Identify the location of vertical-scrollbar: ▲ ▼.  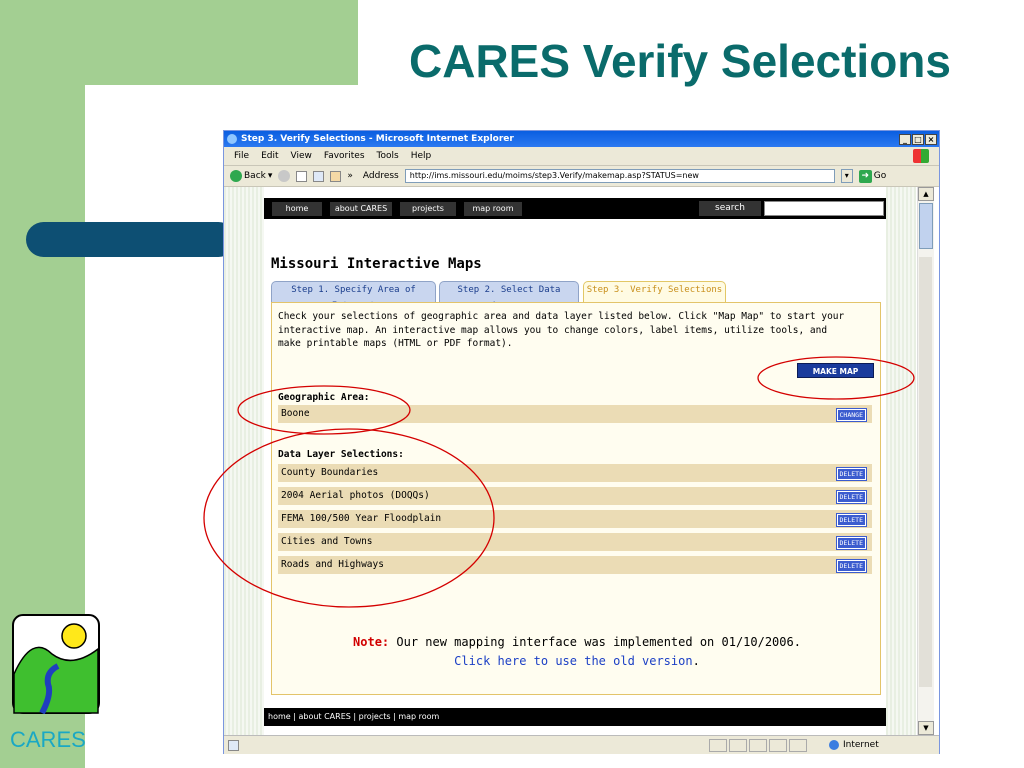
(925, 461).